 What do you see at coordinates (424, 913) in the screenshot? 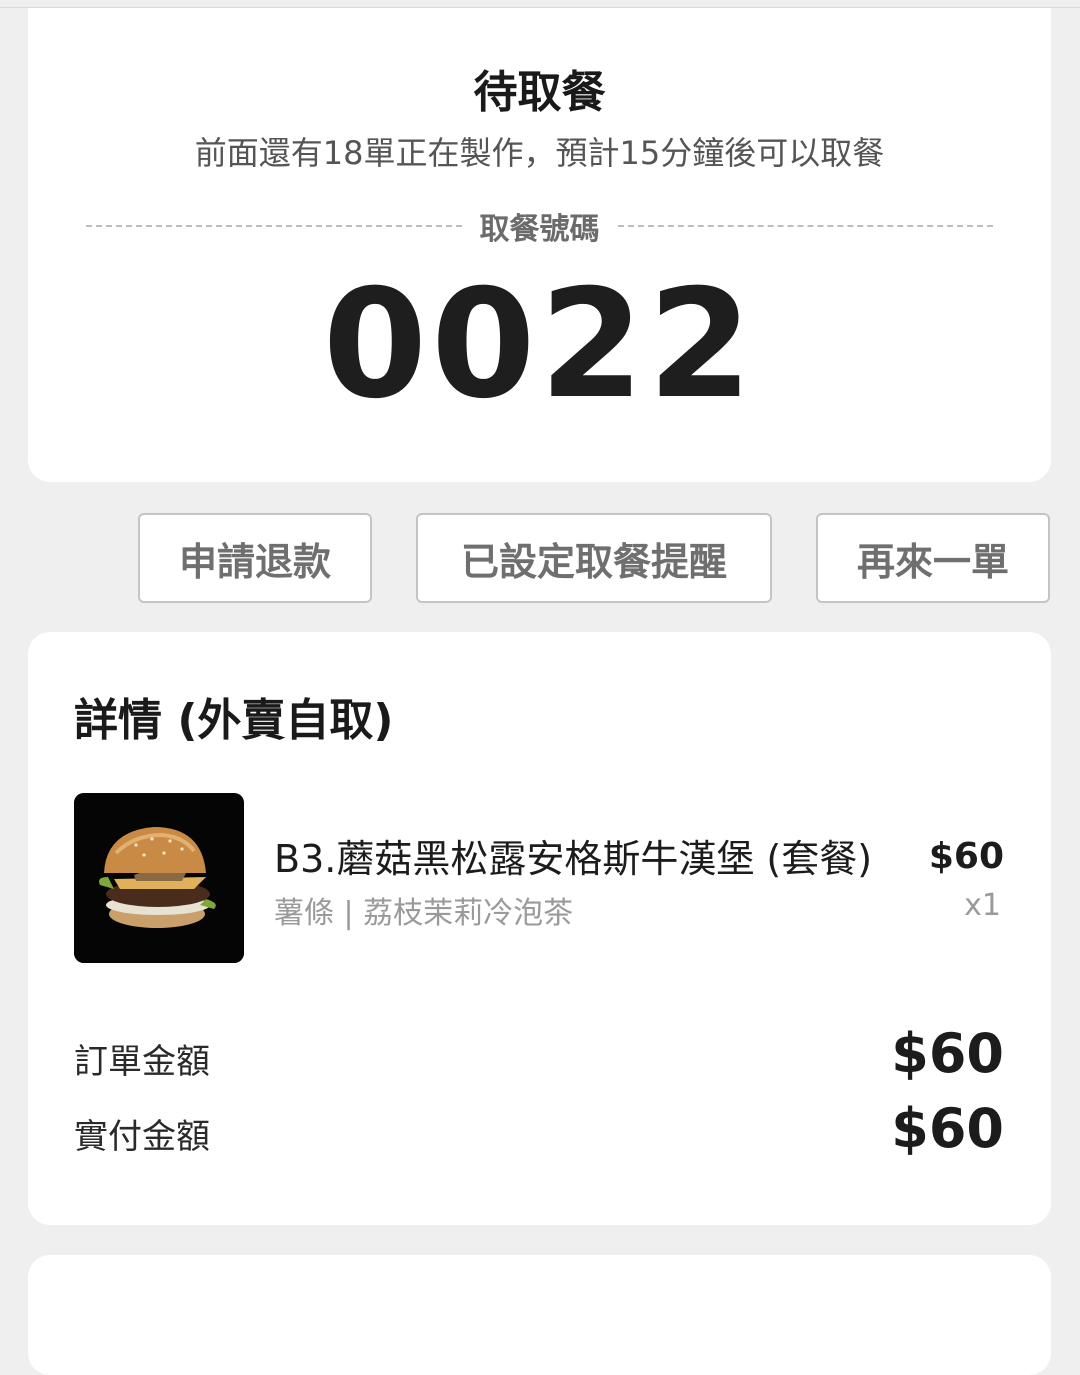
I see `item-options: 薯條 | 荔枝茉莉冷泡茶` at bounding box center [424, 913].